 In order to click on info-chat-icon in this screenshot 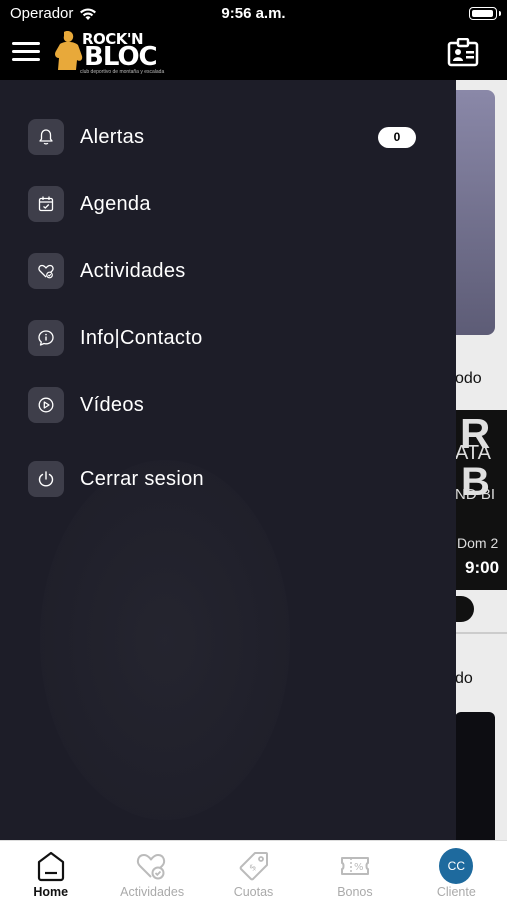, I will do `click(46, 338)`.